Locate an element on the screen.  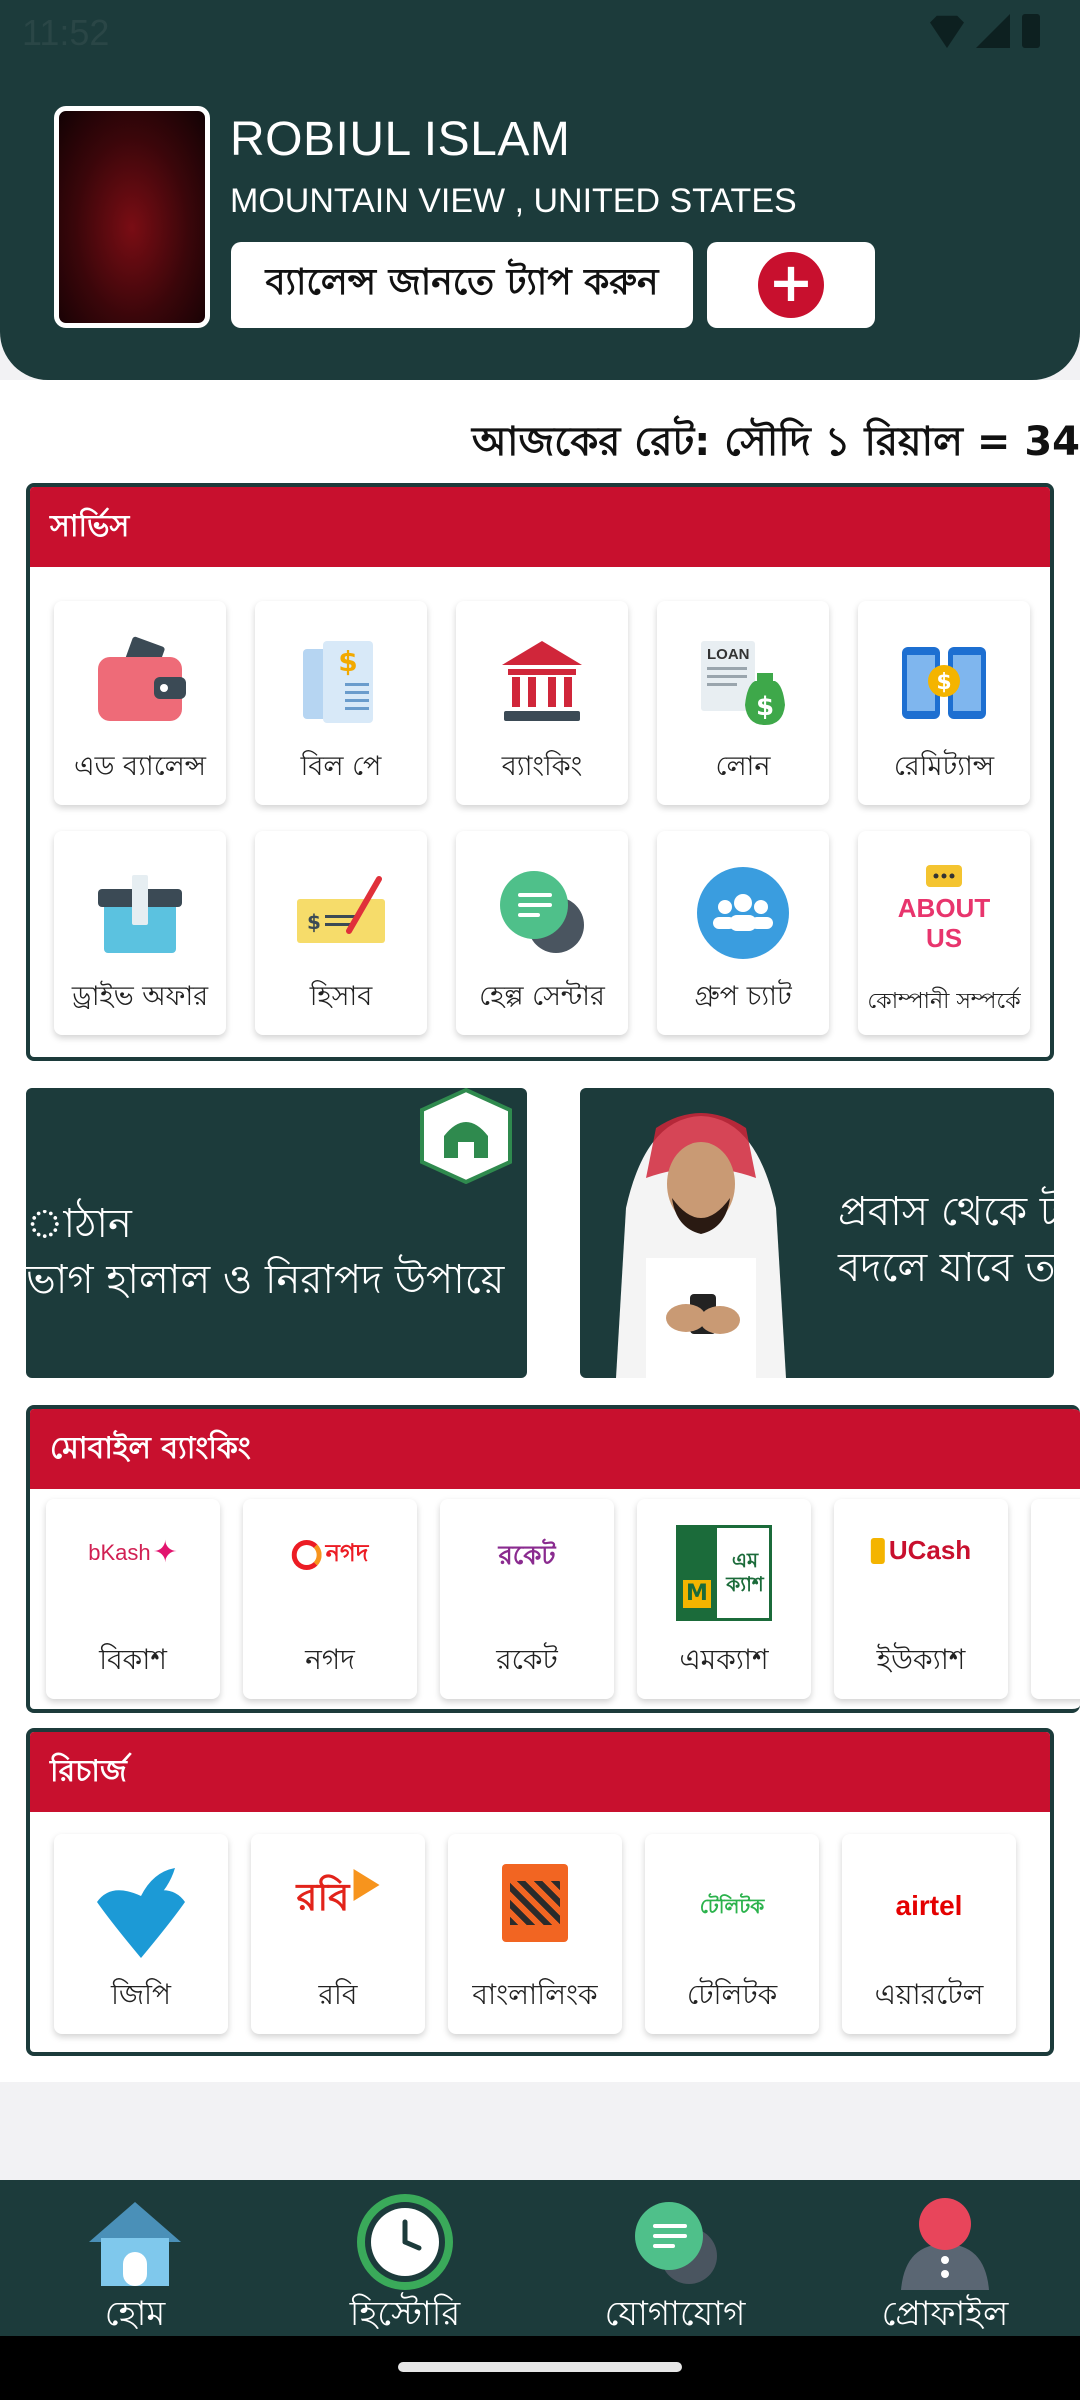
nav-profile: প্রোফাইল is located at coordinates (945, 2258).